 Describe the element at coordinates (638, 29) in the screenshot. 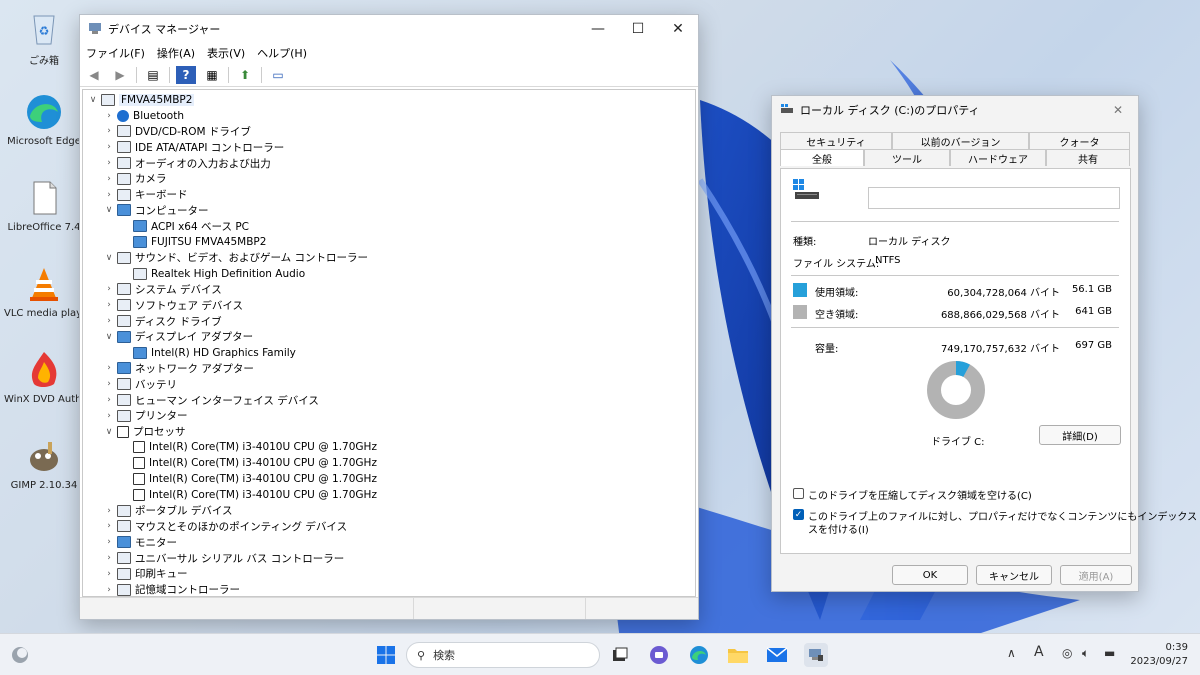

I see `maximize-button: ☐` at that location.